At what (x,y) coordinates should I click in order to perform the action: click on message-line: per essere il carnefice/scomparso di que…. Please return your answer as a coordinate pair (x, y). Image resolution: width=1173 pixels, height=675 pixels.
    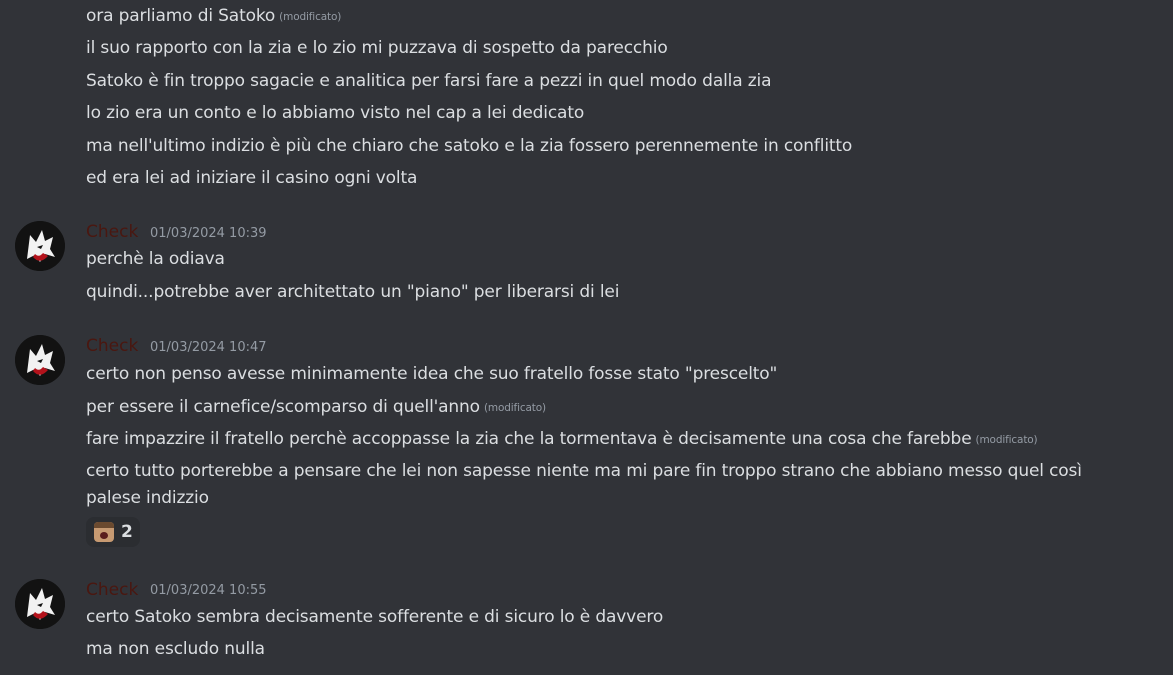
    Looking at the image, I should click on (316, 407).